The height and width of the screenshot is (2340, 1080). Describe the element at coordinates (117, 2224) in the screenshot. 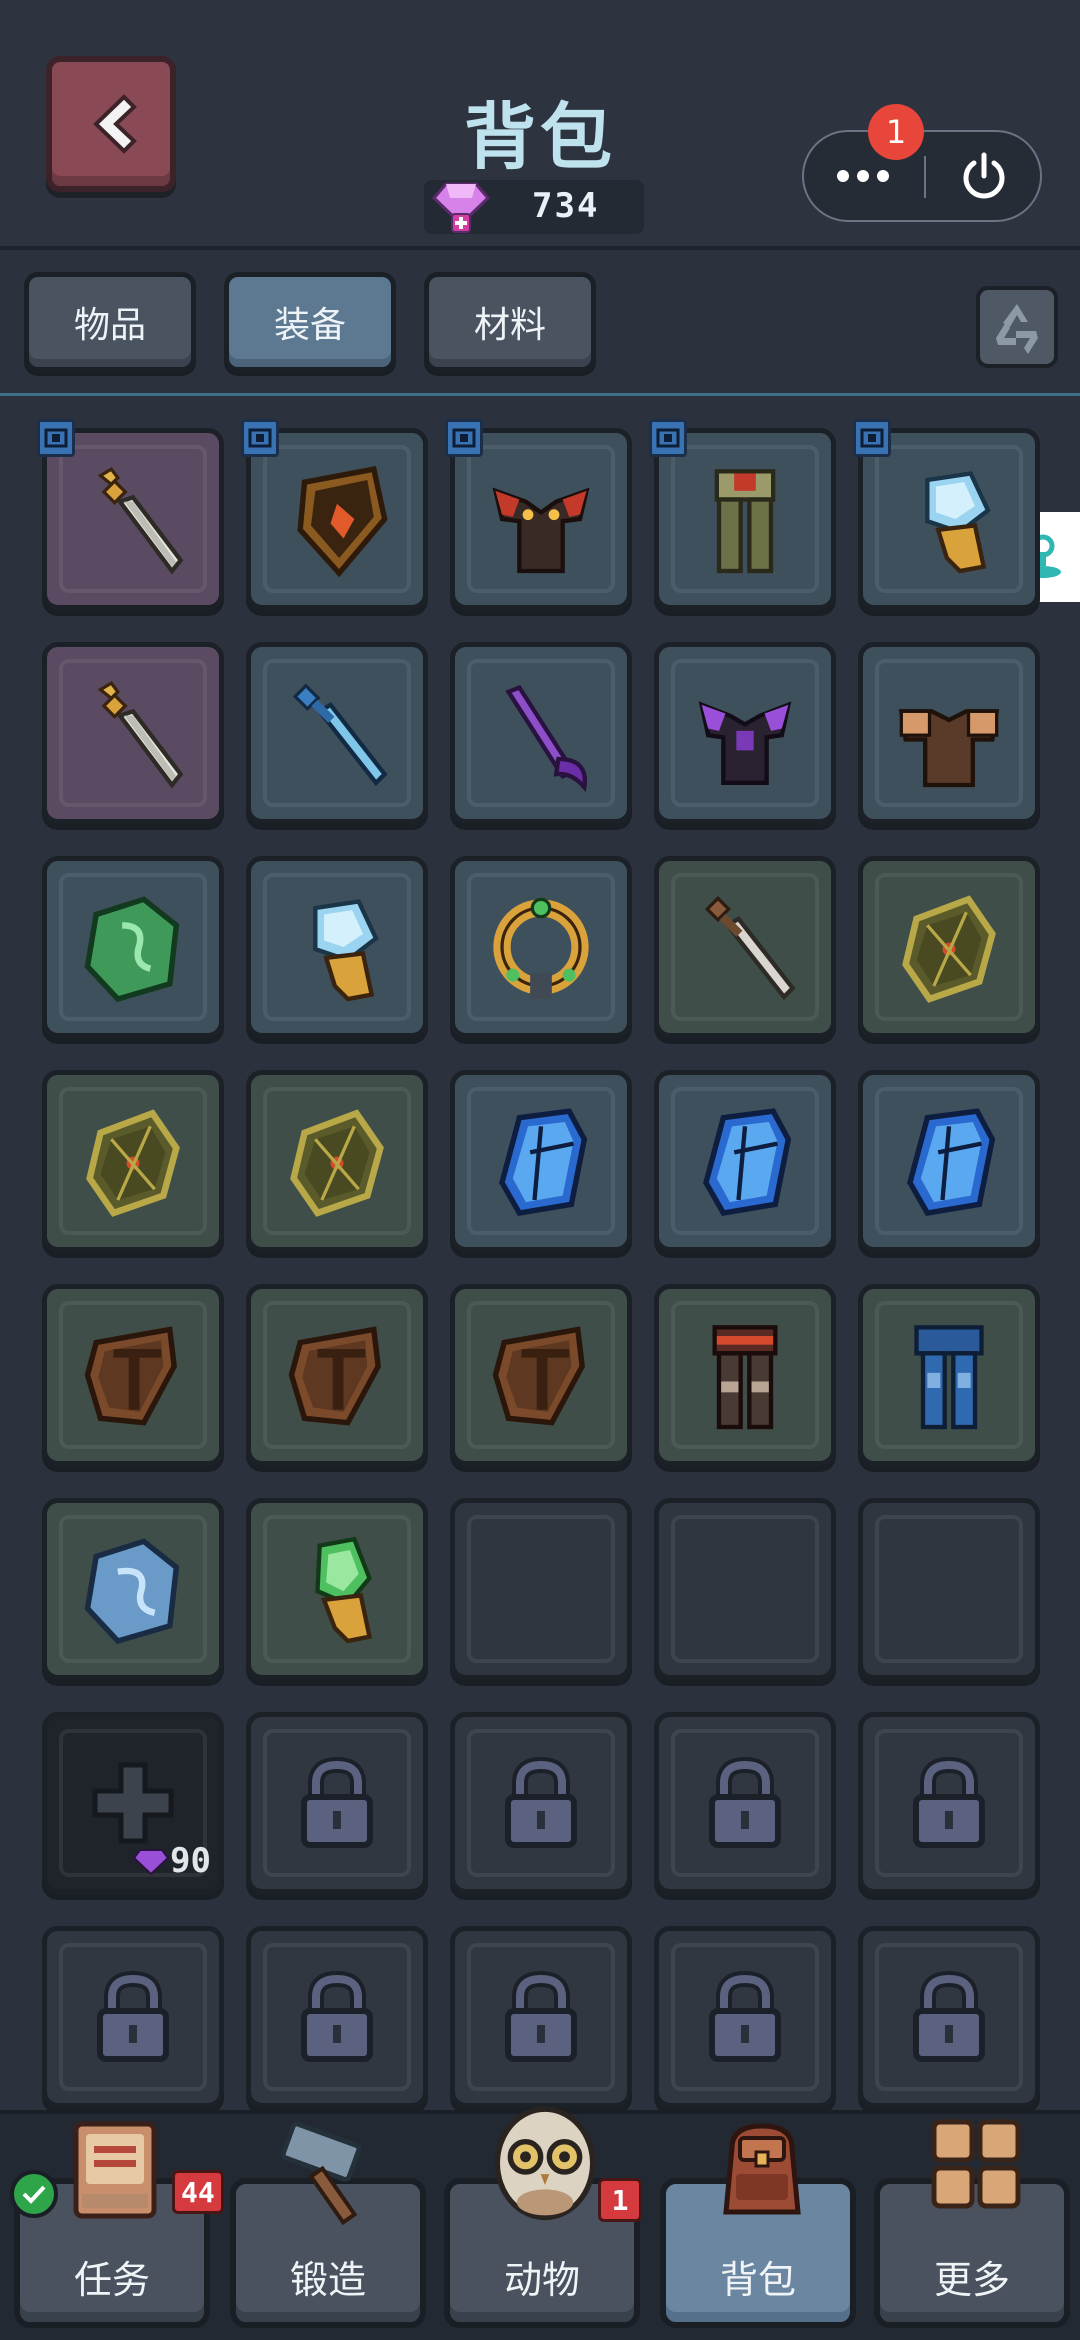

I see `nav-quest-button: 44 任务` at that location.